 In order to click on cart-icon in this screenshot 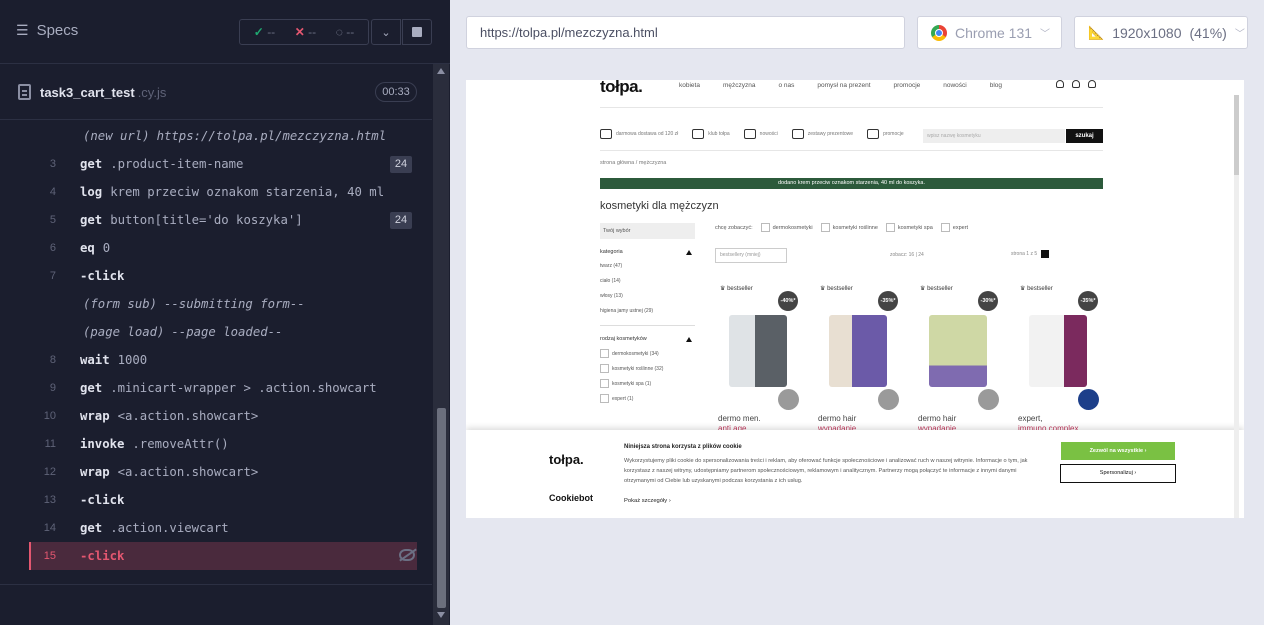, I will do `click(1092, 84)`.